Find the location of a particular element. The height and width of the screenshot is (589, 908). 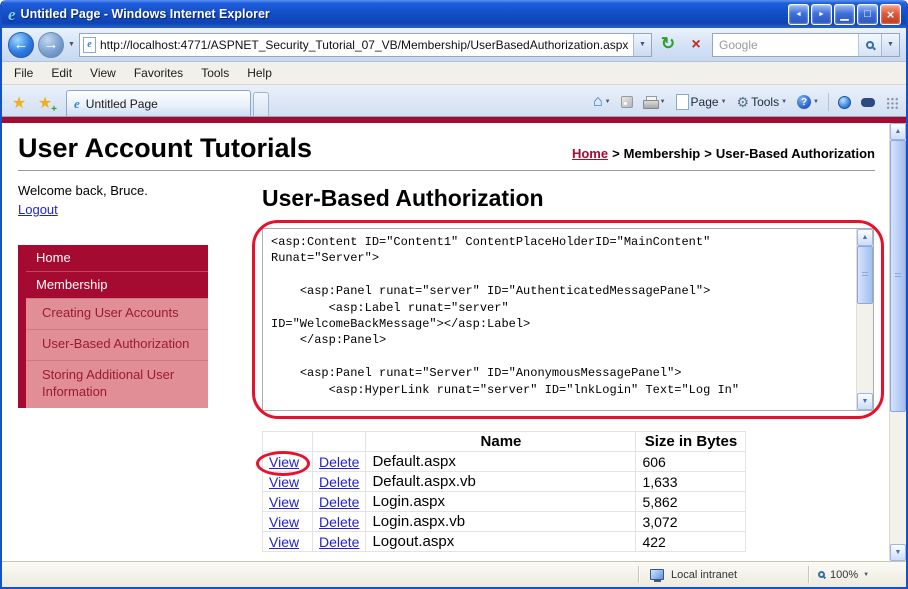

window-controls: ◄ ► ▁ □ × is located at coordinates (844, 14).